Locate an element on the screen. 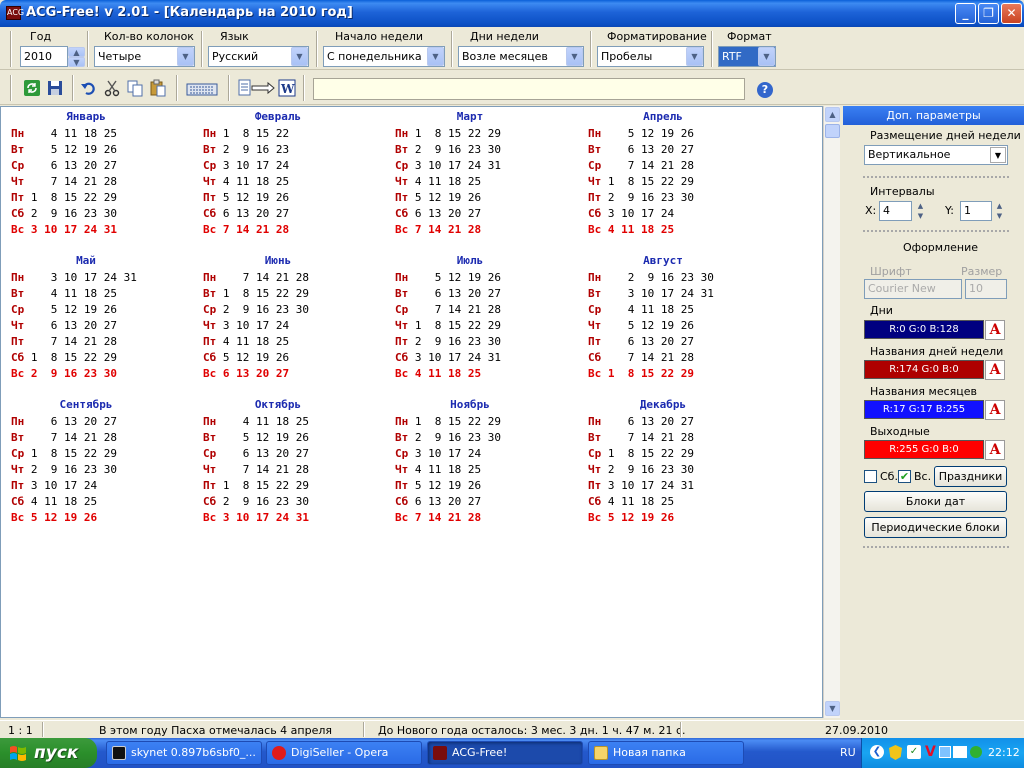 The width and height of the screenshot is (1024, 768). shield-icon is located at coordinates (895, 752).